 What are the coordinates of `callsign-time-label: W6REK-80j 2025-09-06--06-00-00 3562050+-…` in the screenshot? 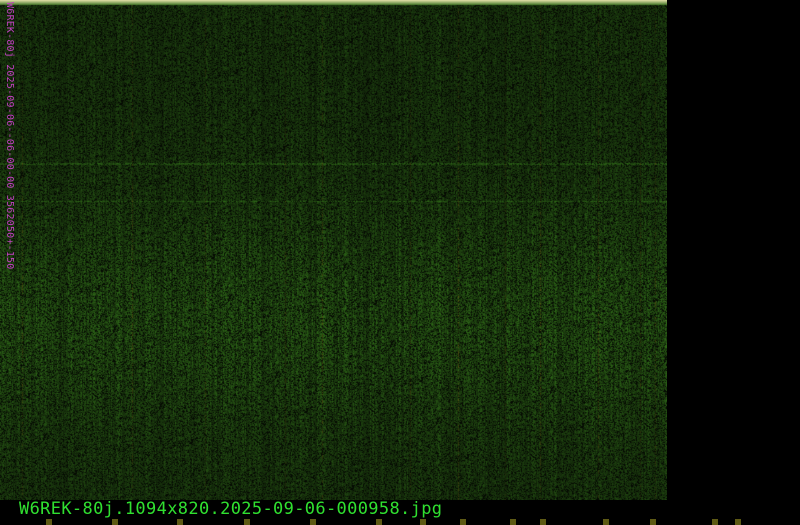 It's located at (9, 136).